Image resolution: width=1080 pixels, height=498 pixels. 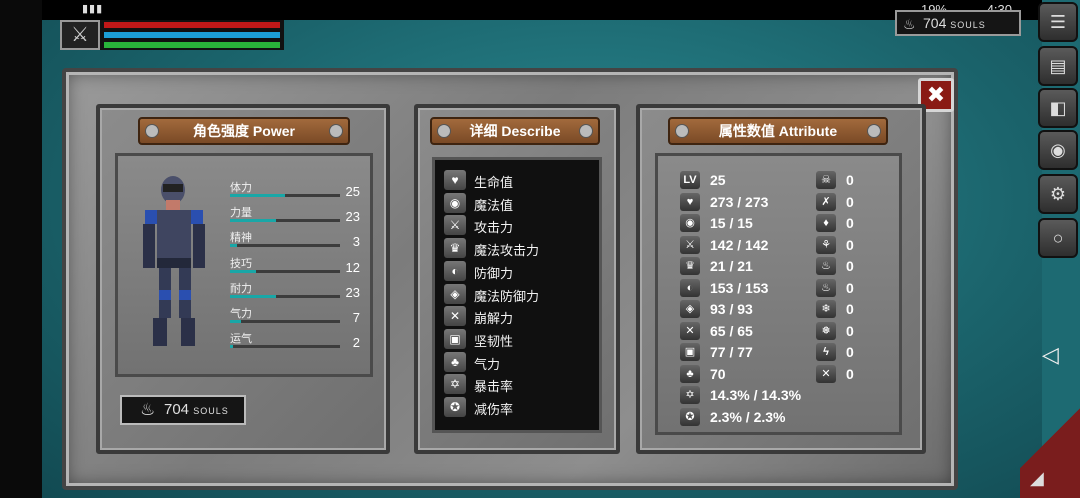 I want to click on attribute-item: ◉ 15 / 15, so click(x=750, y=224).